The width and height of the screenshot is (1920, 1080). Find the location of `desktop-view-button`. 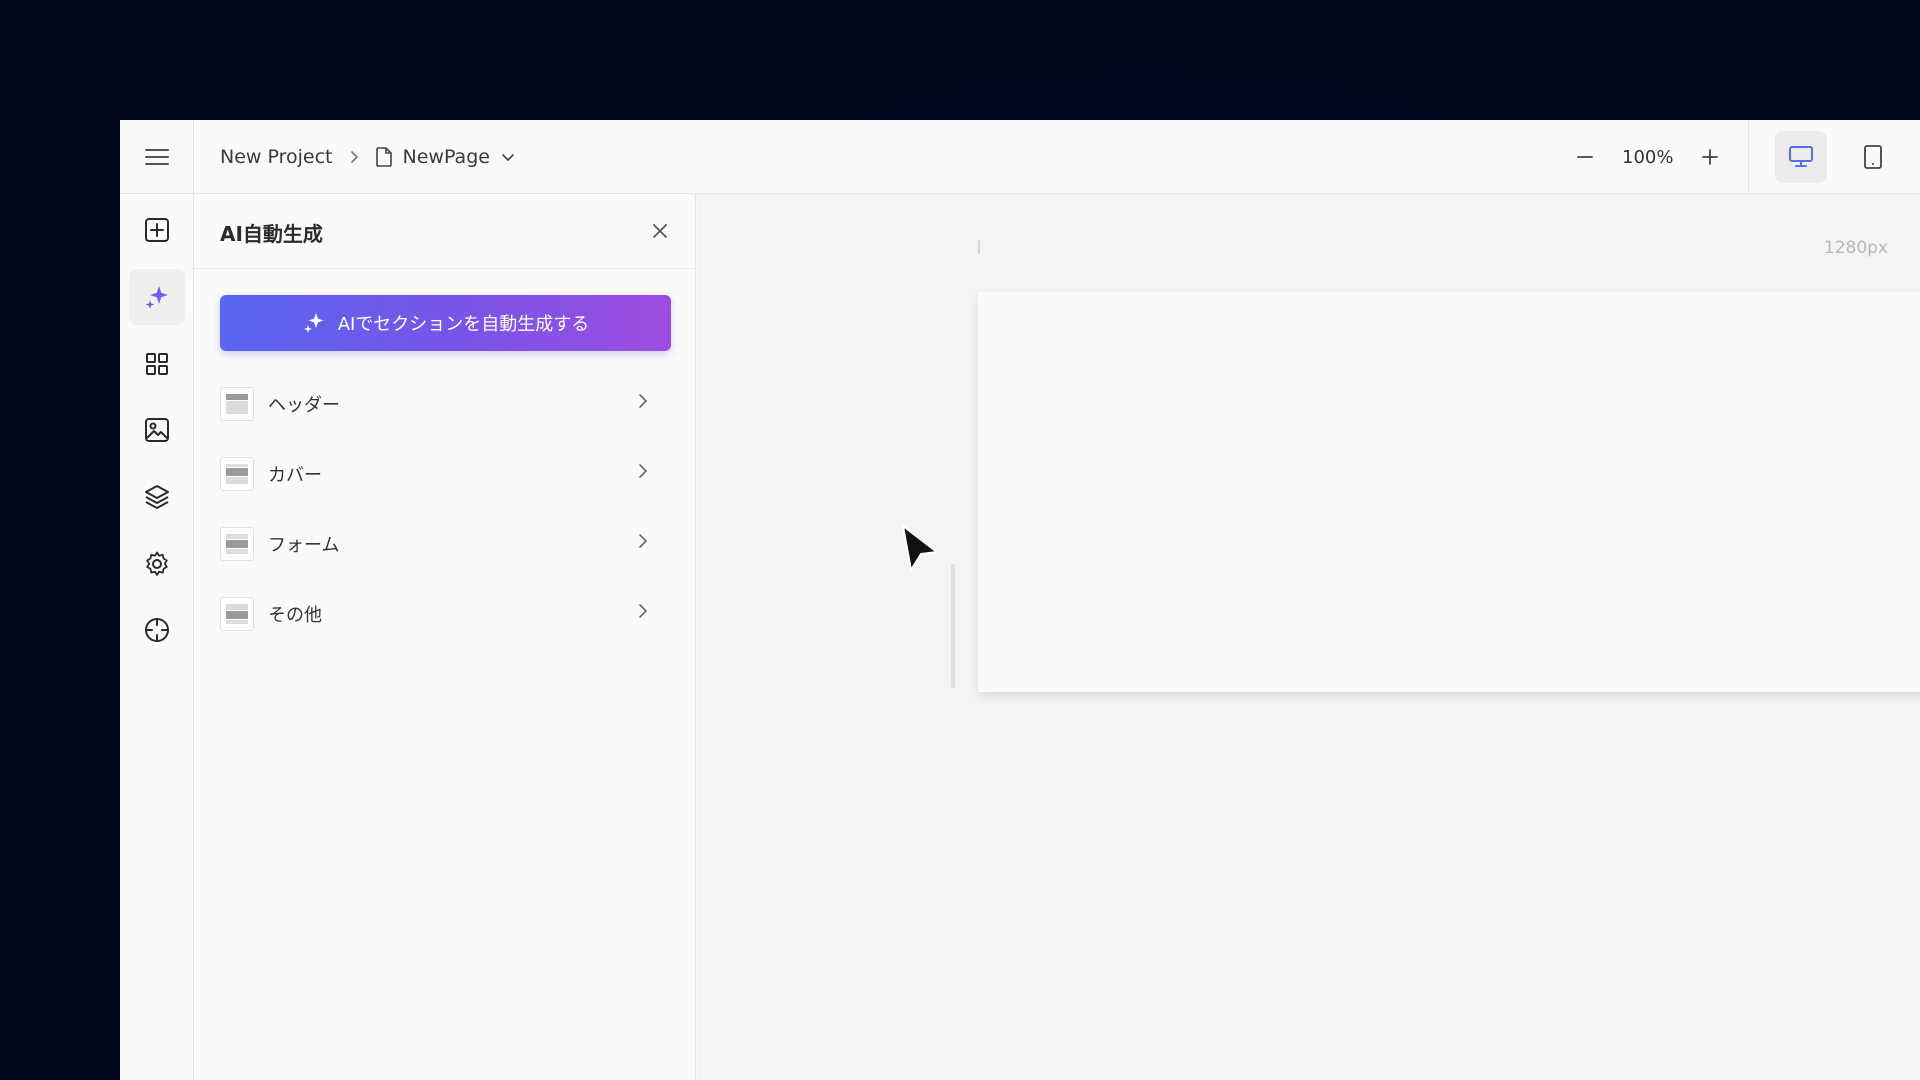

desktop-view-button is located at coordinates (1801, 157).